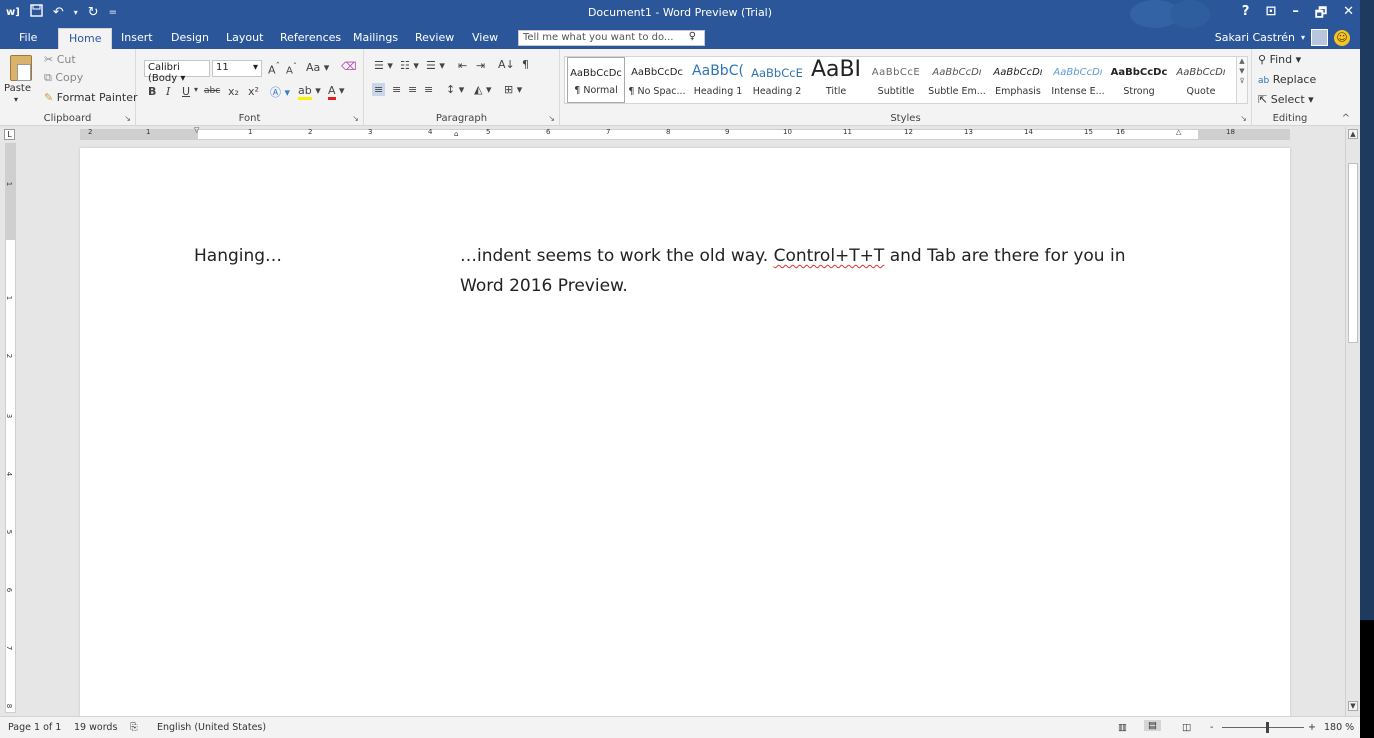 This screenshot has width=1374, height=738. I want to click on align-left-button: ≡, so click(379, 89).